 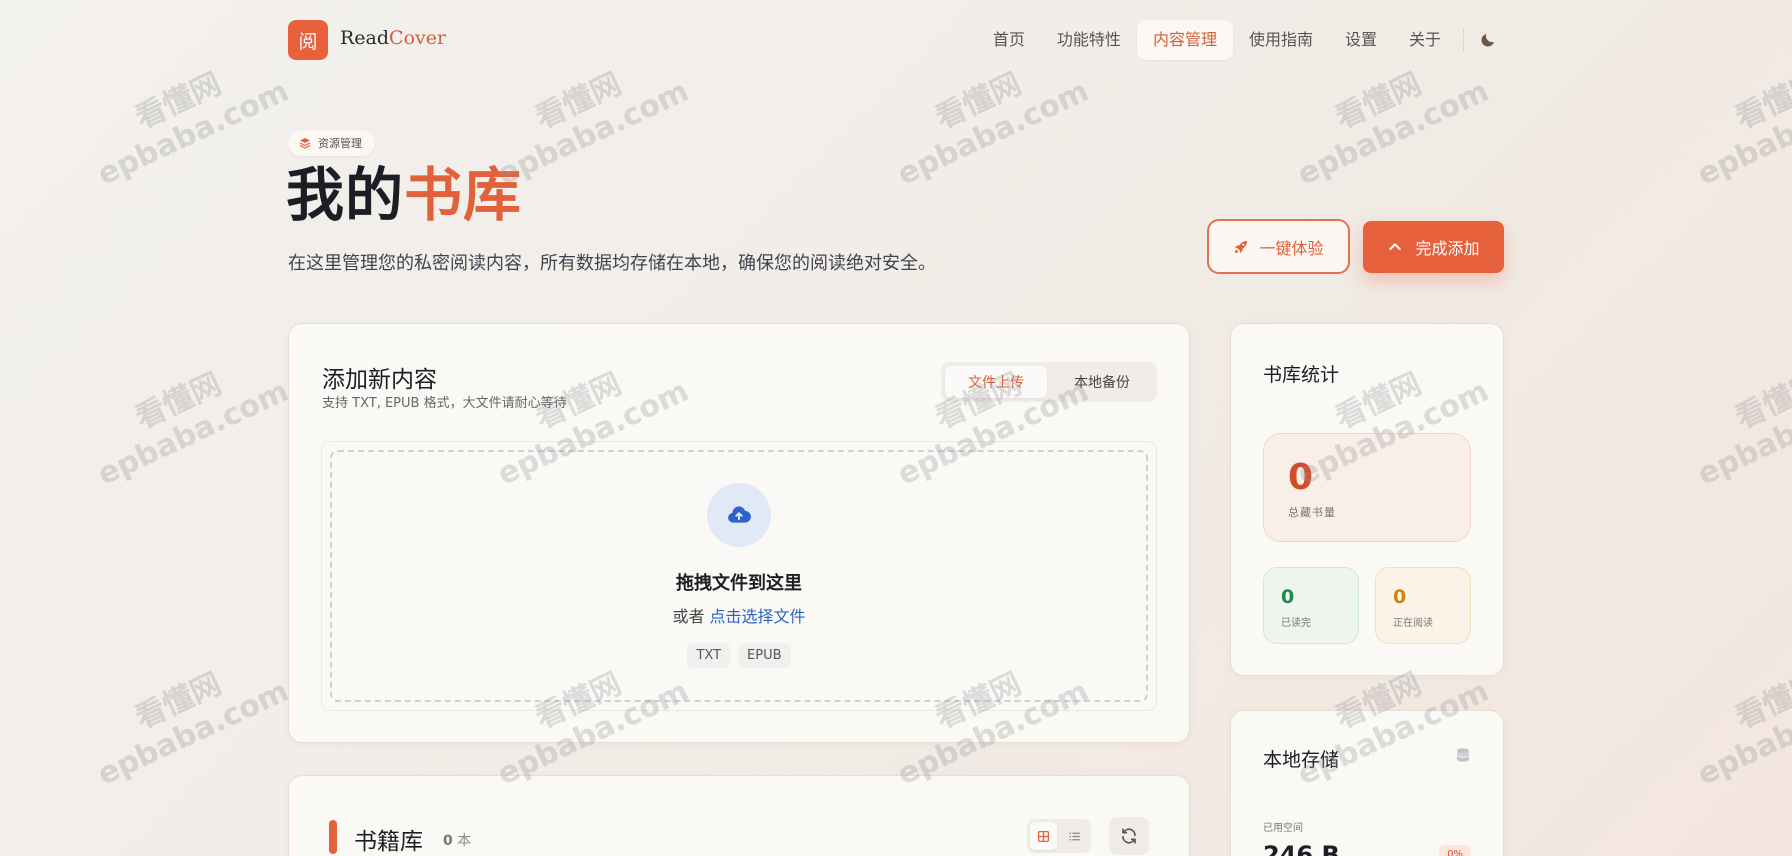 I want to click on brand-name-part1: Read, so click(x=365, y=38).